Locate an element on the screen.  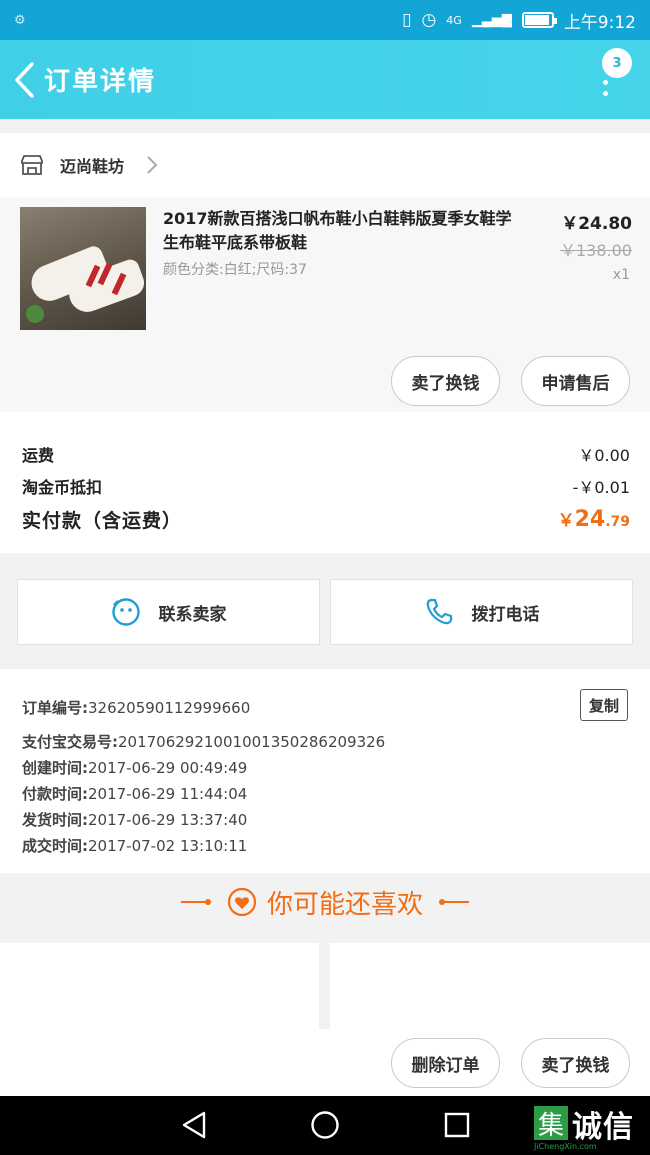
more-menu-button: 3 is located at coordinates (612, 74).